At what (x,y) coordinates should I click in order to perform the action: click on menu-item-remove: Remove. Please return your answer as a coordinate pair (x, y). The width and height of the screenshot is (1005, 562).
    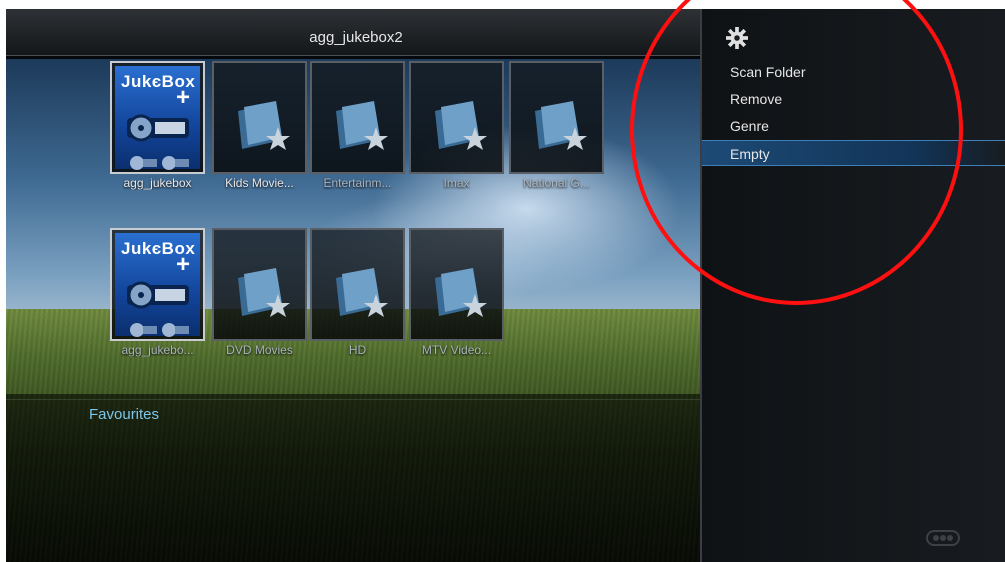
    Looking at the image, I should click on (853, 99).